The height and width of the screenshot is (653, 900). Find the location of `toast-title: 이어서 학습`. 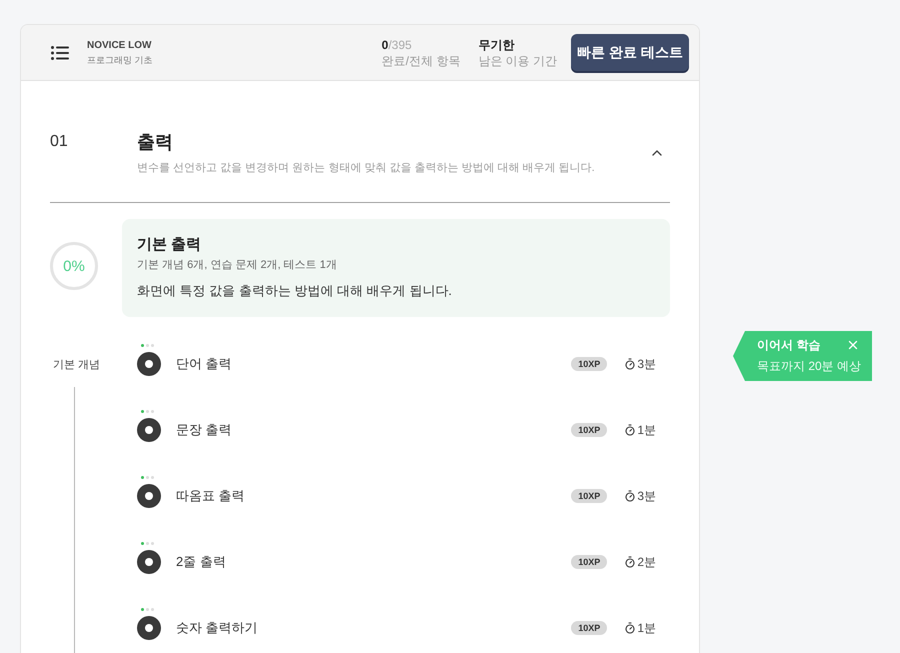

toast-title: 이어서 학습 is located at coordinates (788, 345).